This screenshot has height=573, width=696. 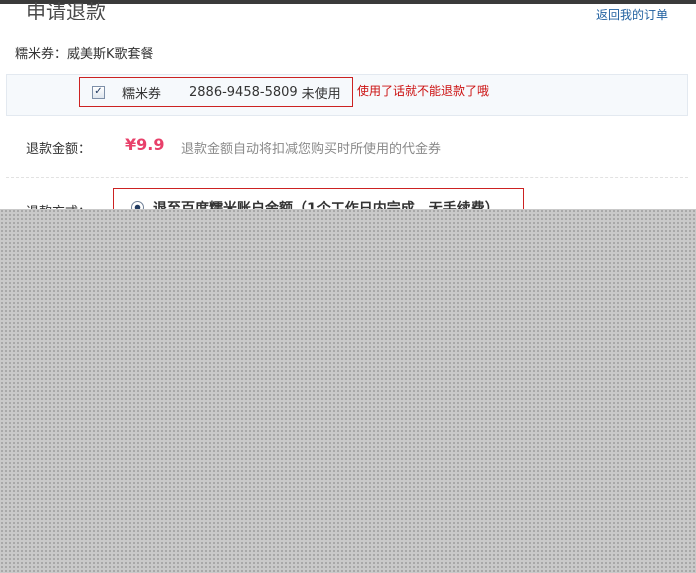 What do you see at coordinates (321, 94) in the screenshot?
I see `coupon-status: 未使用` at bounding box center [321, 94].